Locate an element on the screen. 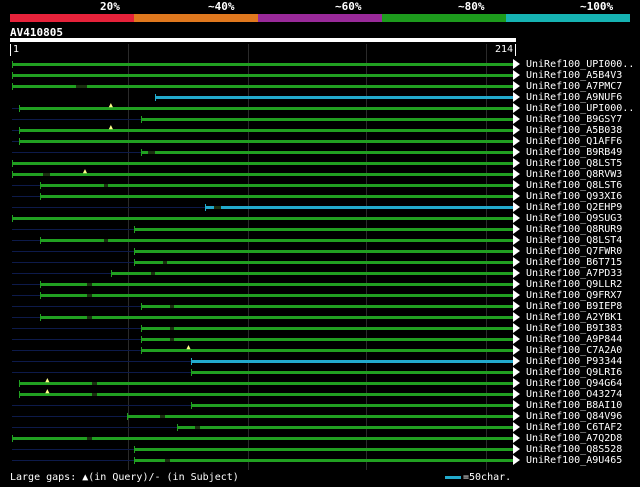 This screenshot has width=640, height=487. hit-row: UniRef100_Q9SUG3 is located at coordinates (320, 218).